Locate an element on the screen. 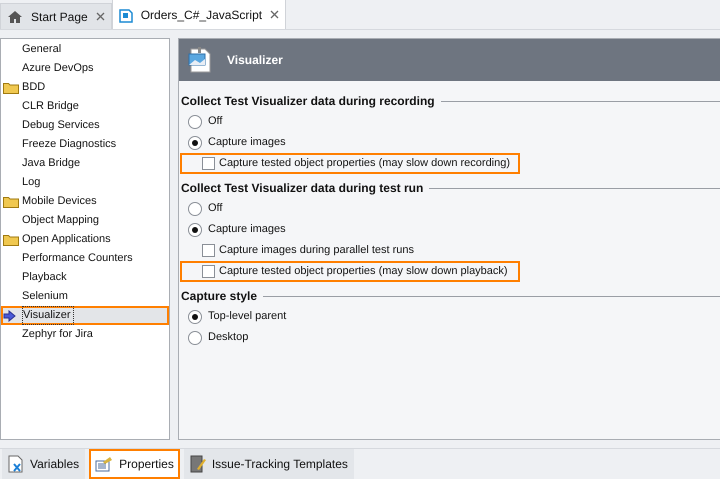 This screenshot has width=720, height=479. panel-title: Visualizer is located at coordinates (255, 60).